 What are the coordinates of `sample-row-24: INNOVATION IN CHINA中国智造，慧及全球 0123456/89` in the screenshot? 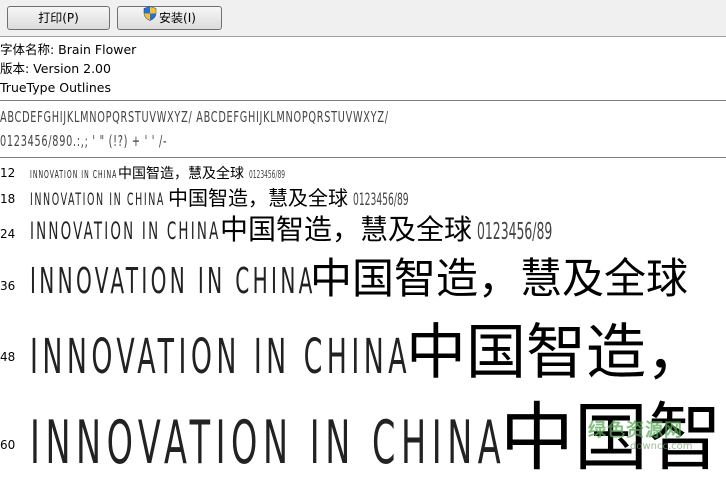 It's located at (316, 228).